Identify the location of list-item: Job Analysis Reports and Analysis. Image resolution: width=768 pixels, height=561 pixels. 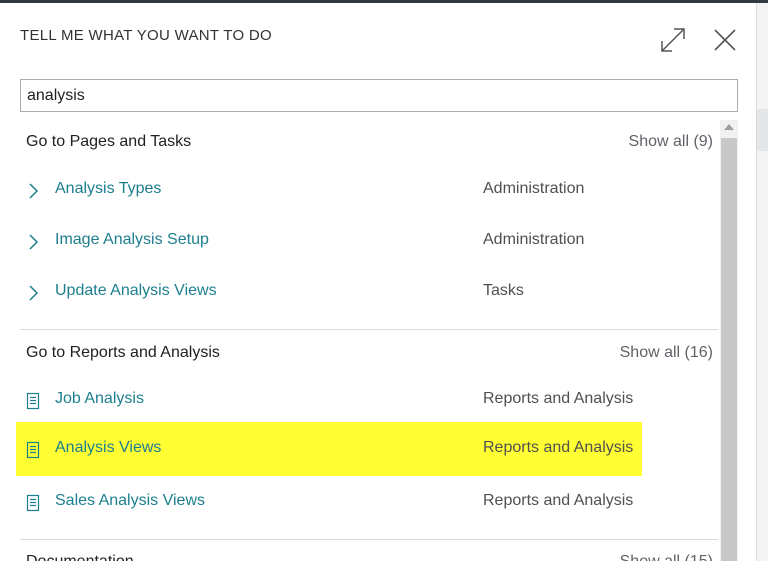
(366, 401).